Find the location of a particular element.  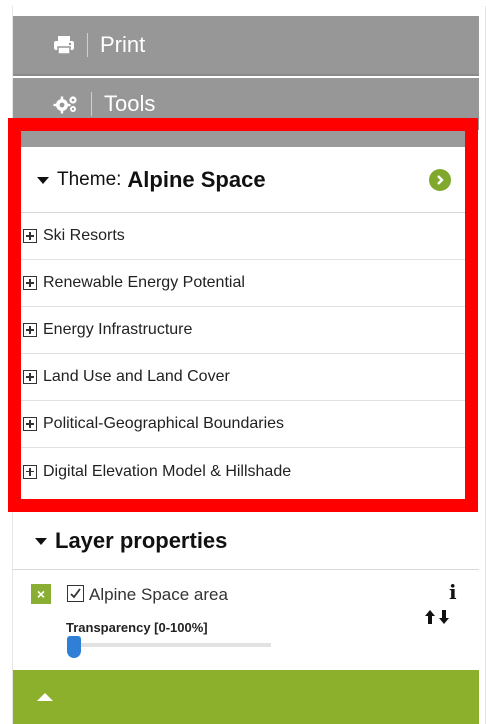

layer-name: Alpine Space area is located at coordinates (158, 594).